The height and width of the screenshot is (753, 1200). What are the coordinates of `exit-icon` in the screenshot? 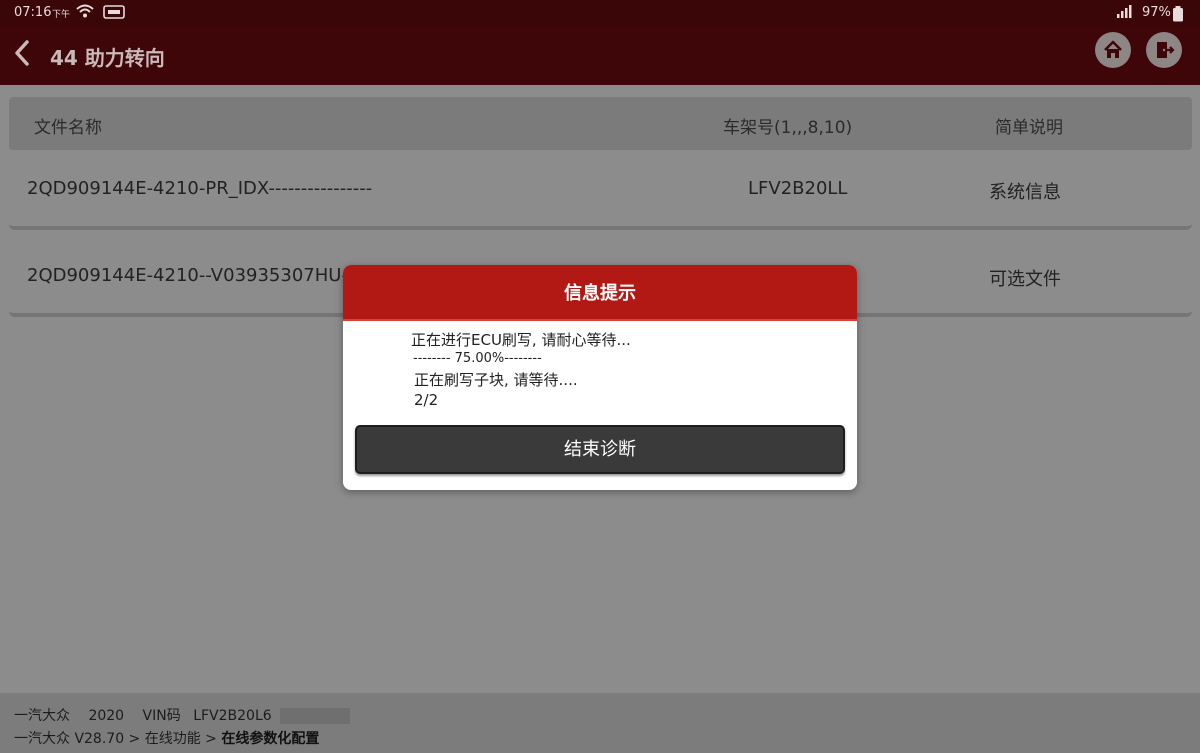 It's located at (1166, 50).